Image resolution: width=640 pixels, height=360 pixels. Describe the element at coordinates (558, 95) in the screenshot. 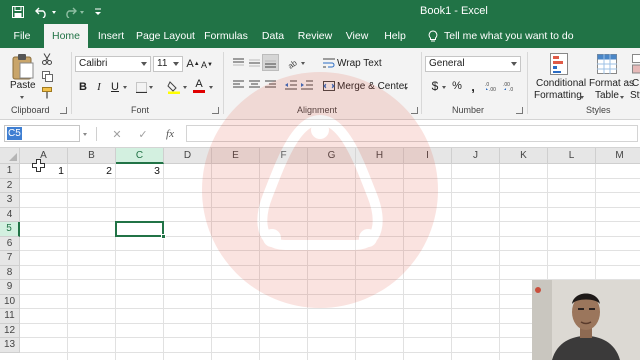

I see `conditional-formatting-label-2: Formatting` at that location.